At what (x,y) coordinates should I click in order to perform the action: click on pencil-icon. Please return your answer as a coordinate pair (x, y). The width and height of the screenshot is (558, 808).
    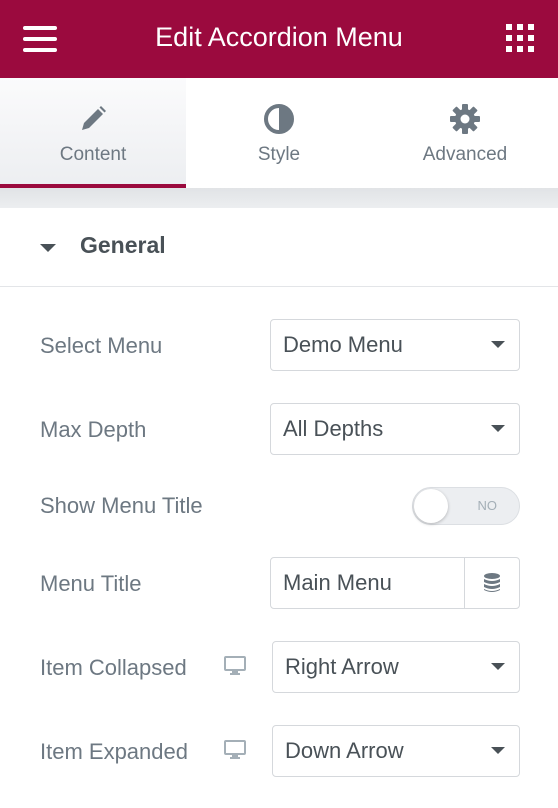
    Looking at the image, I should click on (93, 119).